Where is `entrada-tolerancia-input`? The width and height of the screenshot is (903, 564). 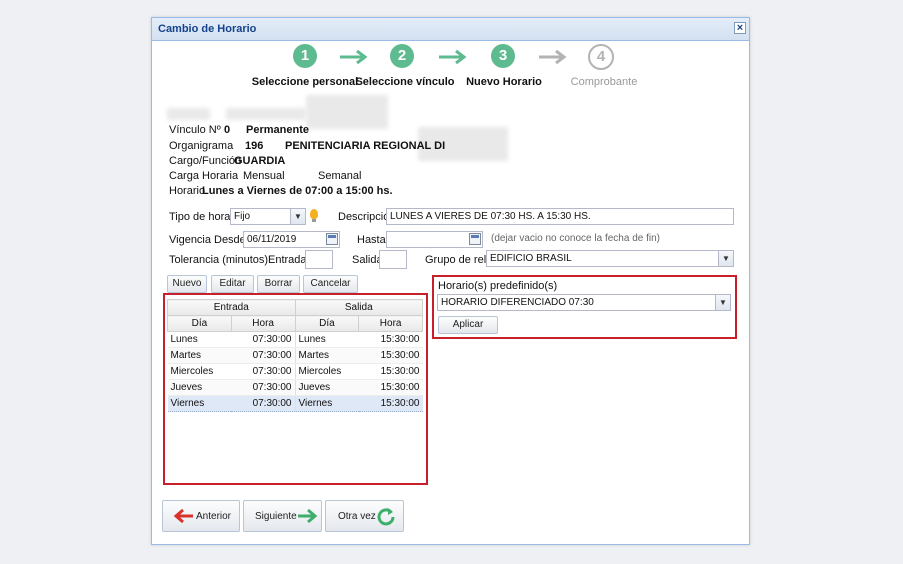 entrada-tolerancia-input is located at coordinates (319, 259).